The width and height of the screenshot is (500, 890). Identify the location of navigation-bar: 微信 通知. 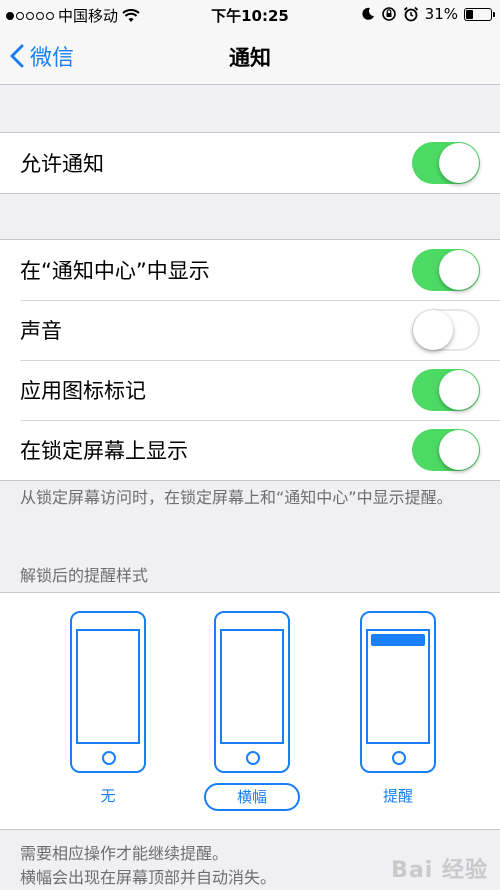
(250, 57).